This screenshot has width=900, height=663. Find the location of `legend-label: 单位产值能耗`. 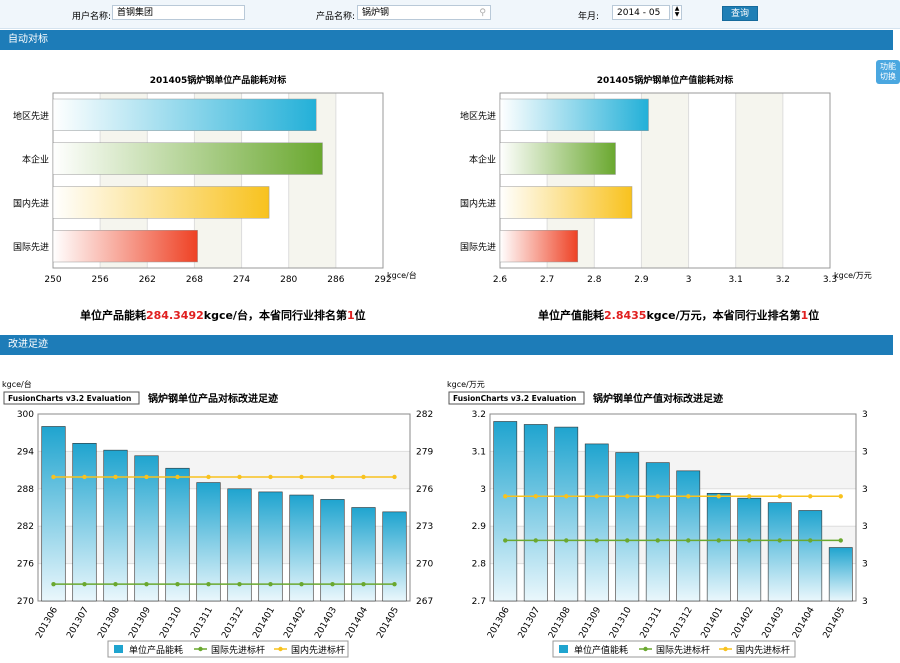

legend-label: 单位产值能耗 is located at coordinates (601, 650).